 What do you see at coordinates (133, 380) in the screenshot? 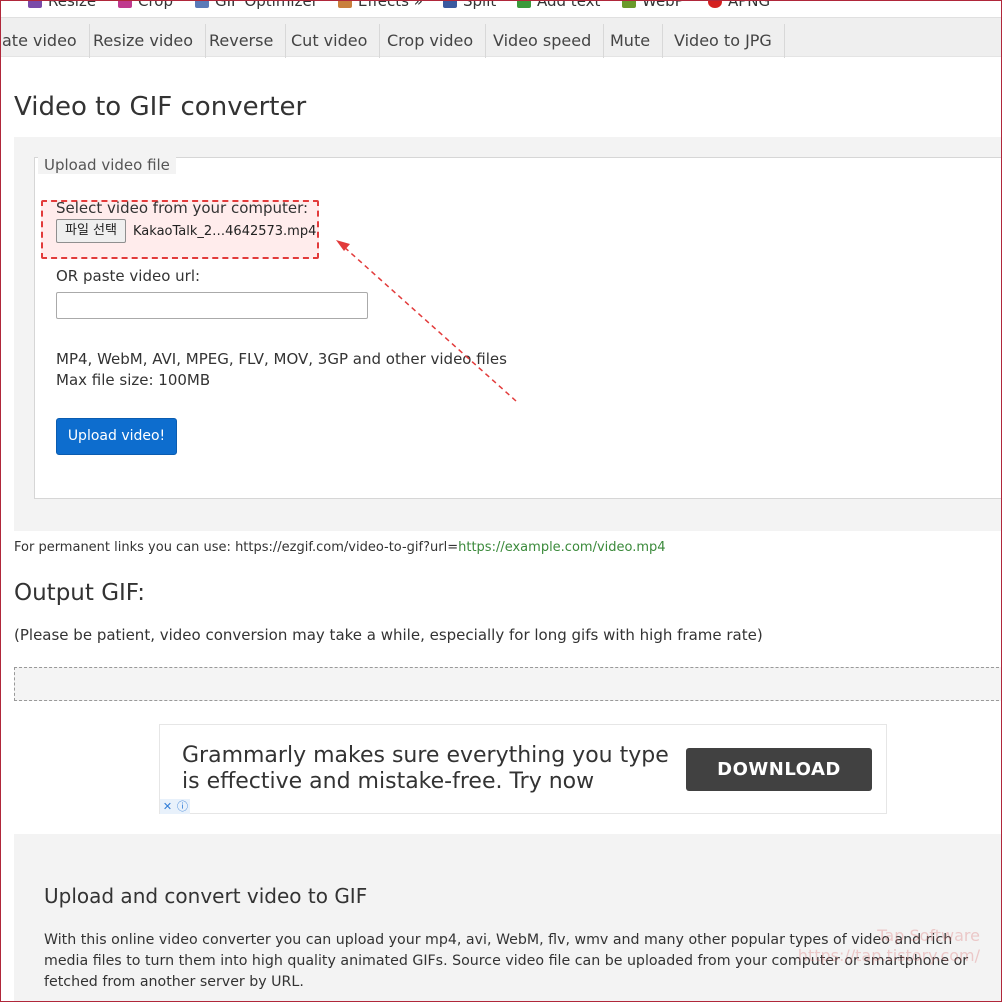
I see `max-file-size-text: Max file size: 100MB` at bounding box center [133, 380].